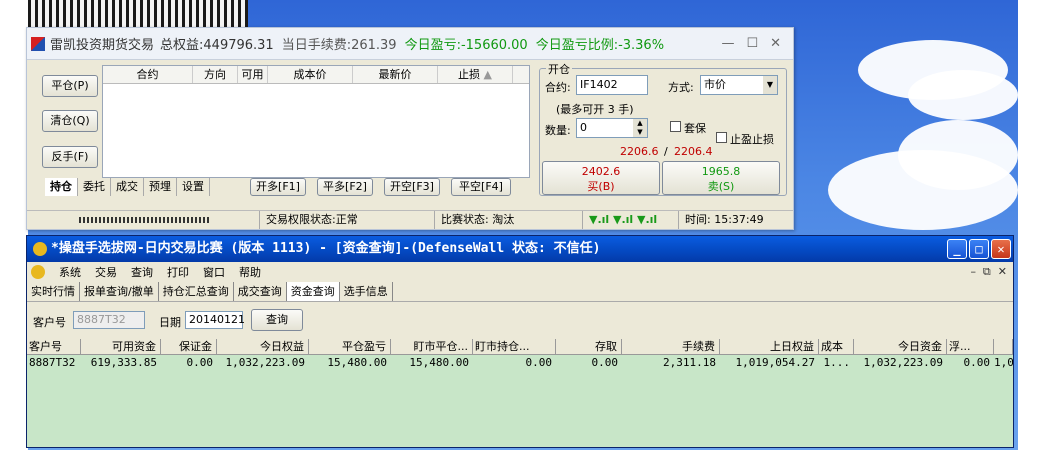  What do you see at coordinates (109, 320) in the screenshot?
I see `client-field: 8887T32` at bounding box center [109, 320].